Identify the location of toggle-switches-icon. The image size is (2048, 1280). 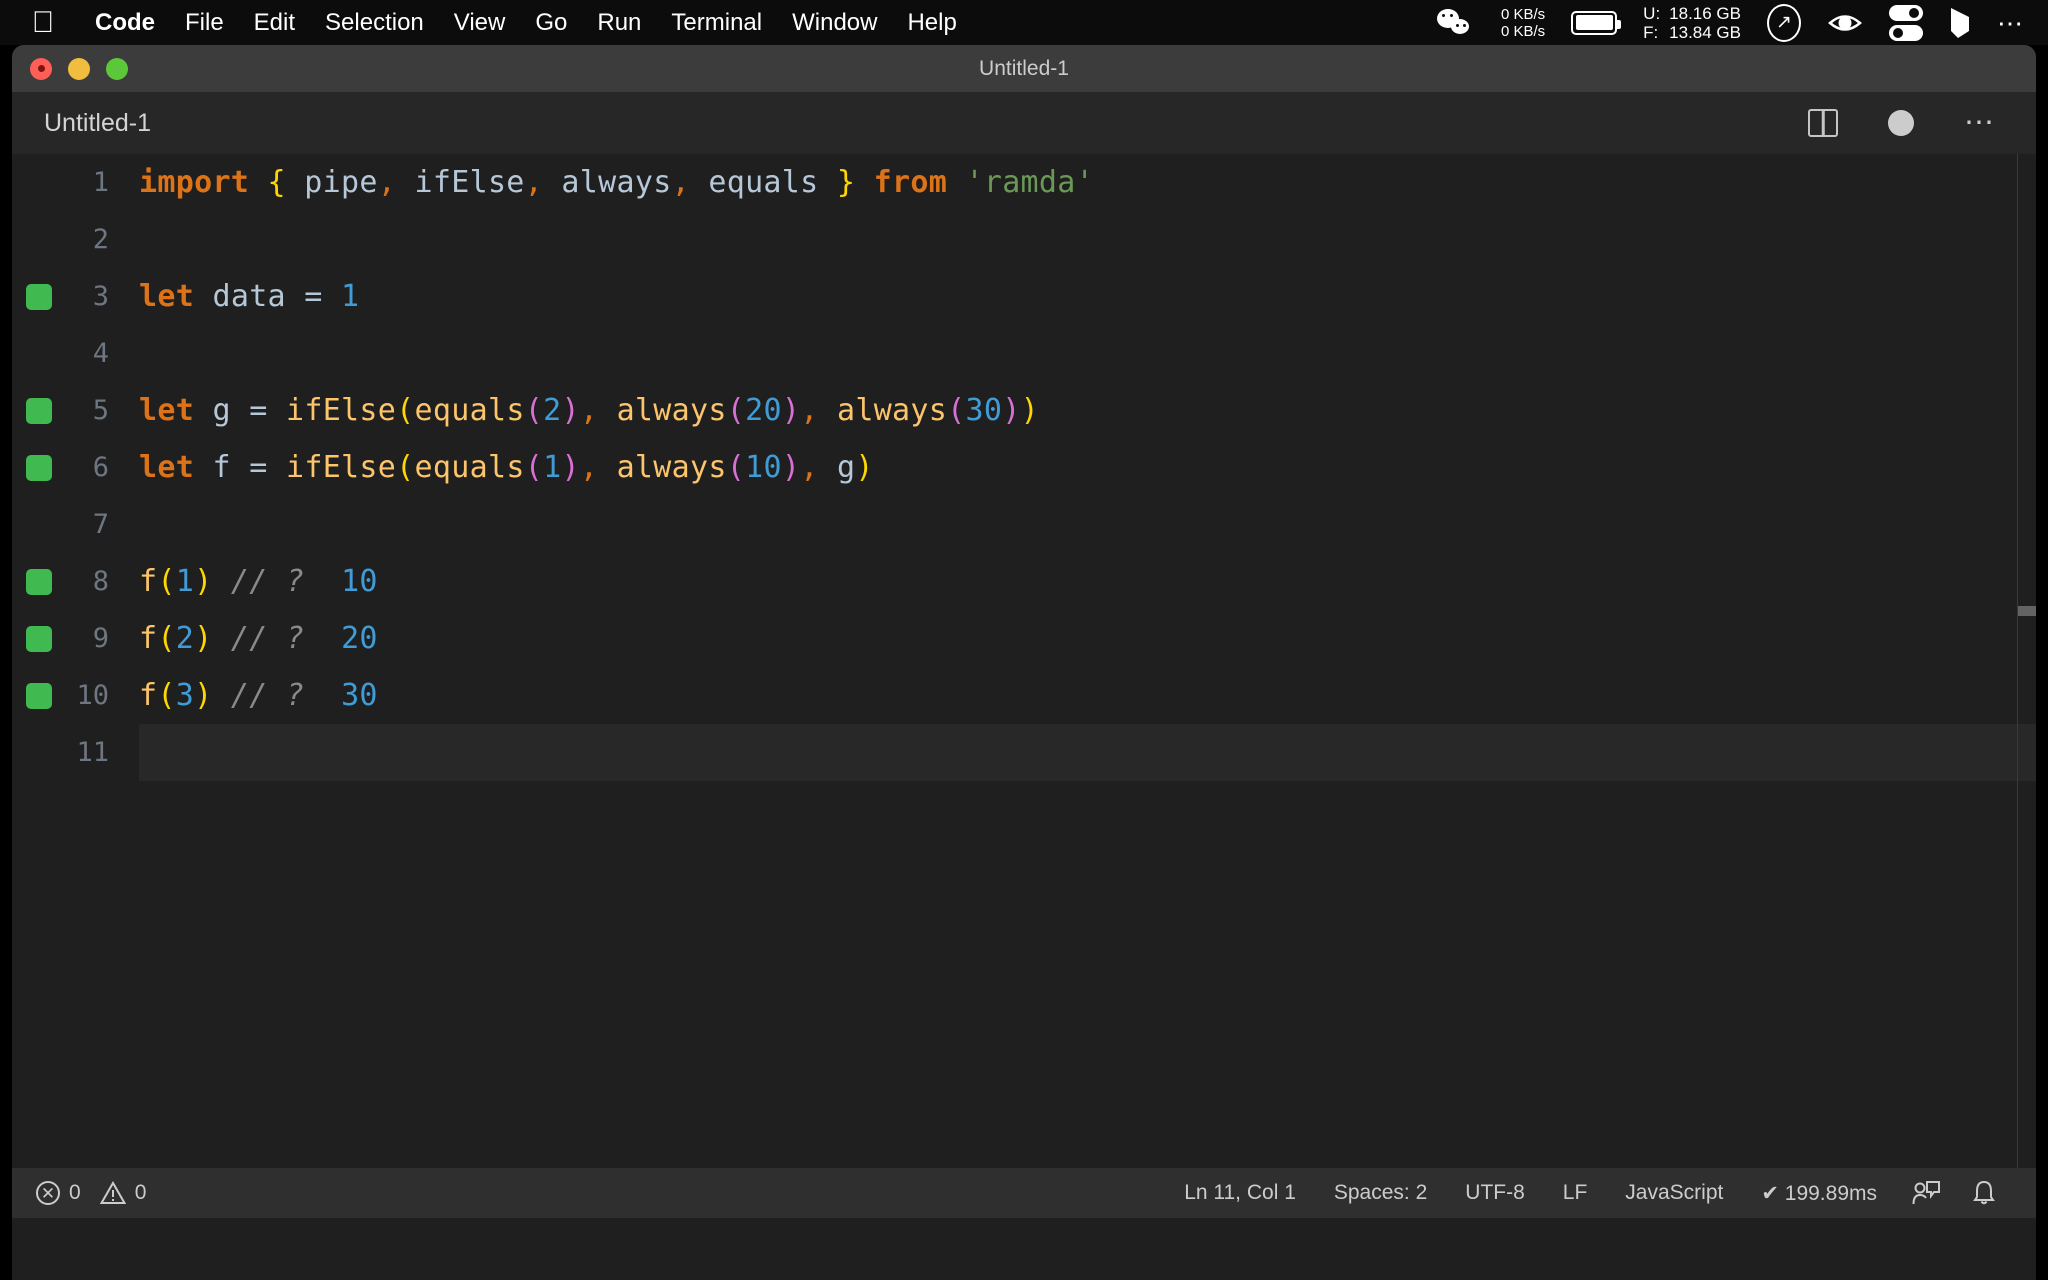
(1906, 22).